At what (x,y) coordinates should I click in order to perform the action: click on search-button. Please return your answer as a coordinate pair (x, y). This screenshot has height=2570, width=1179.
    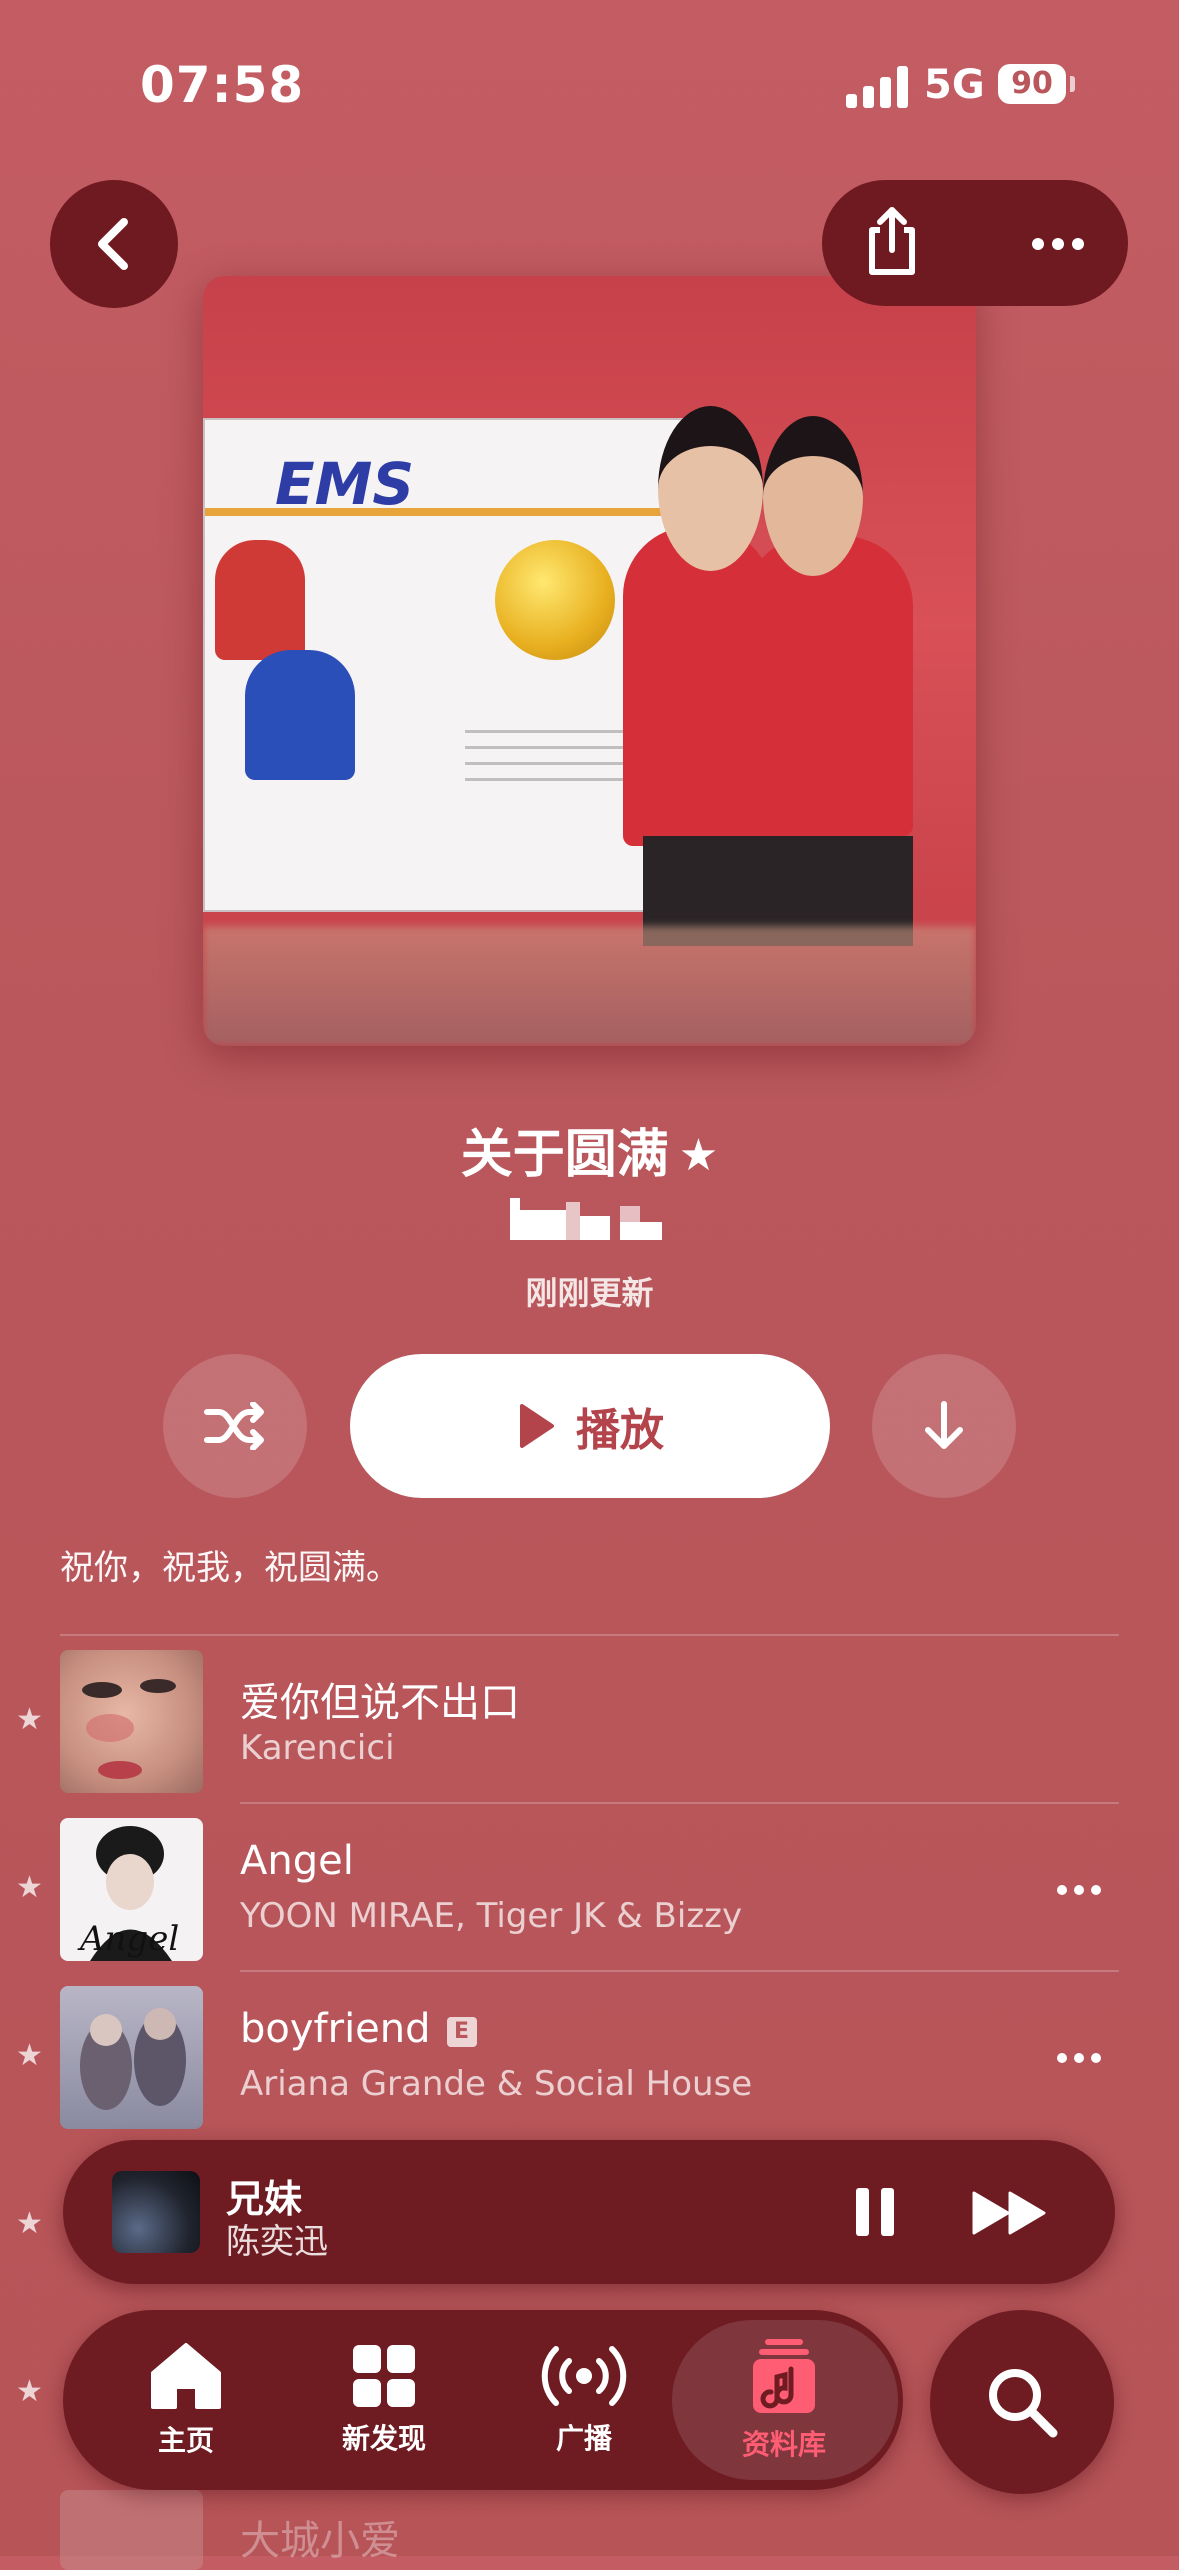
    Looking at the image, I should click on (1022, 2402).